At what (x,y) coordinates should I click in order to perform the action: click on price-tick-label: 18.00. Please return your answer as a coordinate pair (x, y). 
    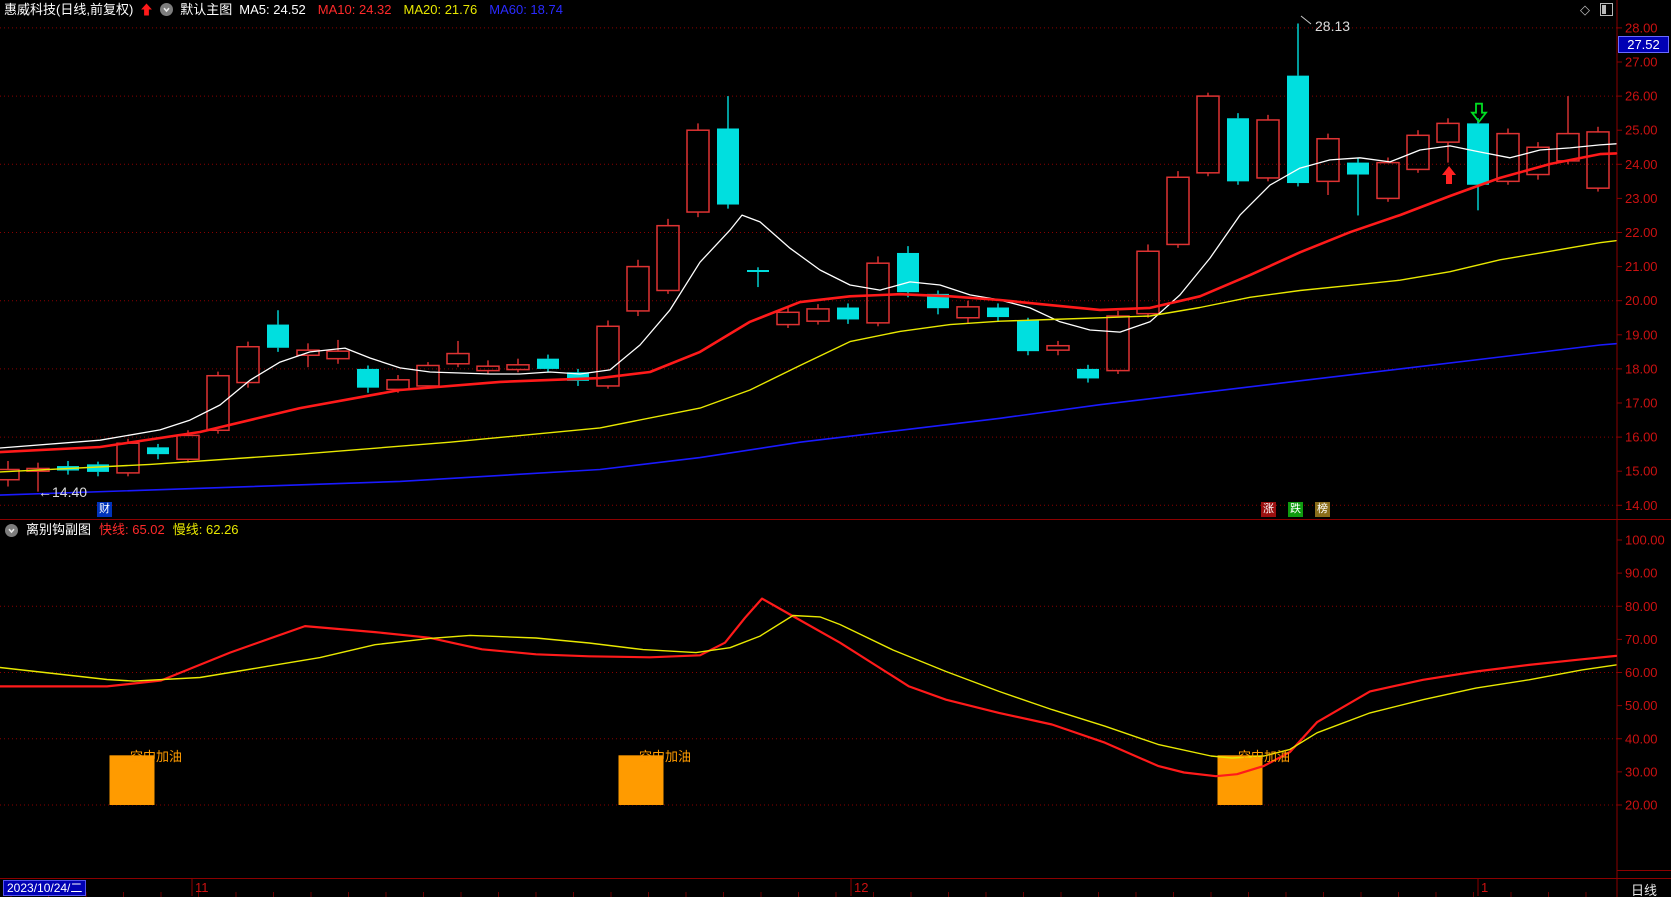
    Looking at the image, I should click on (1641, 368).